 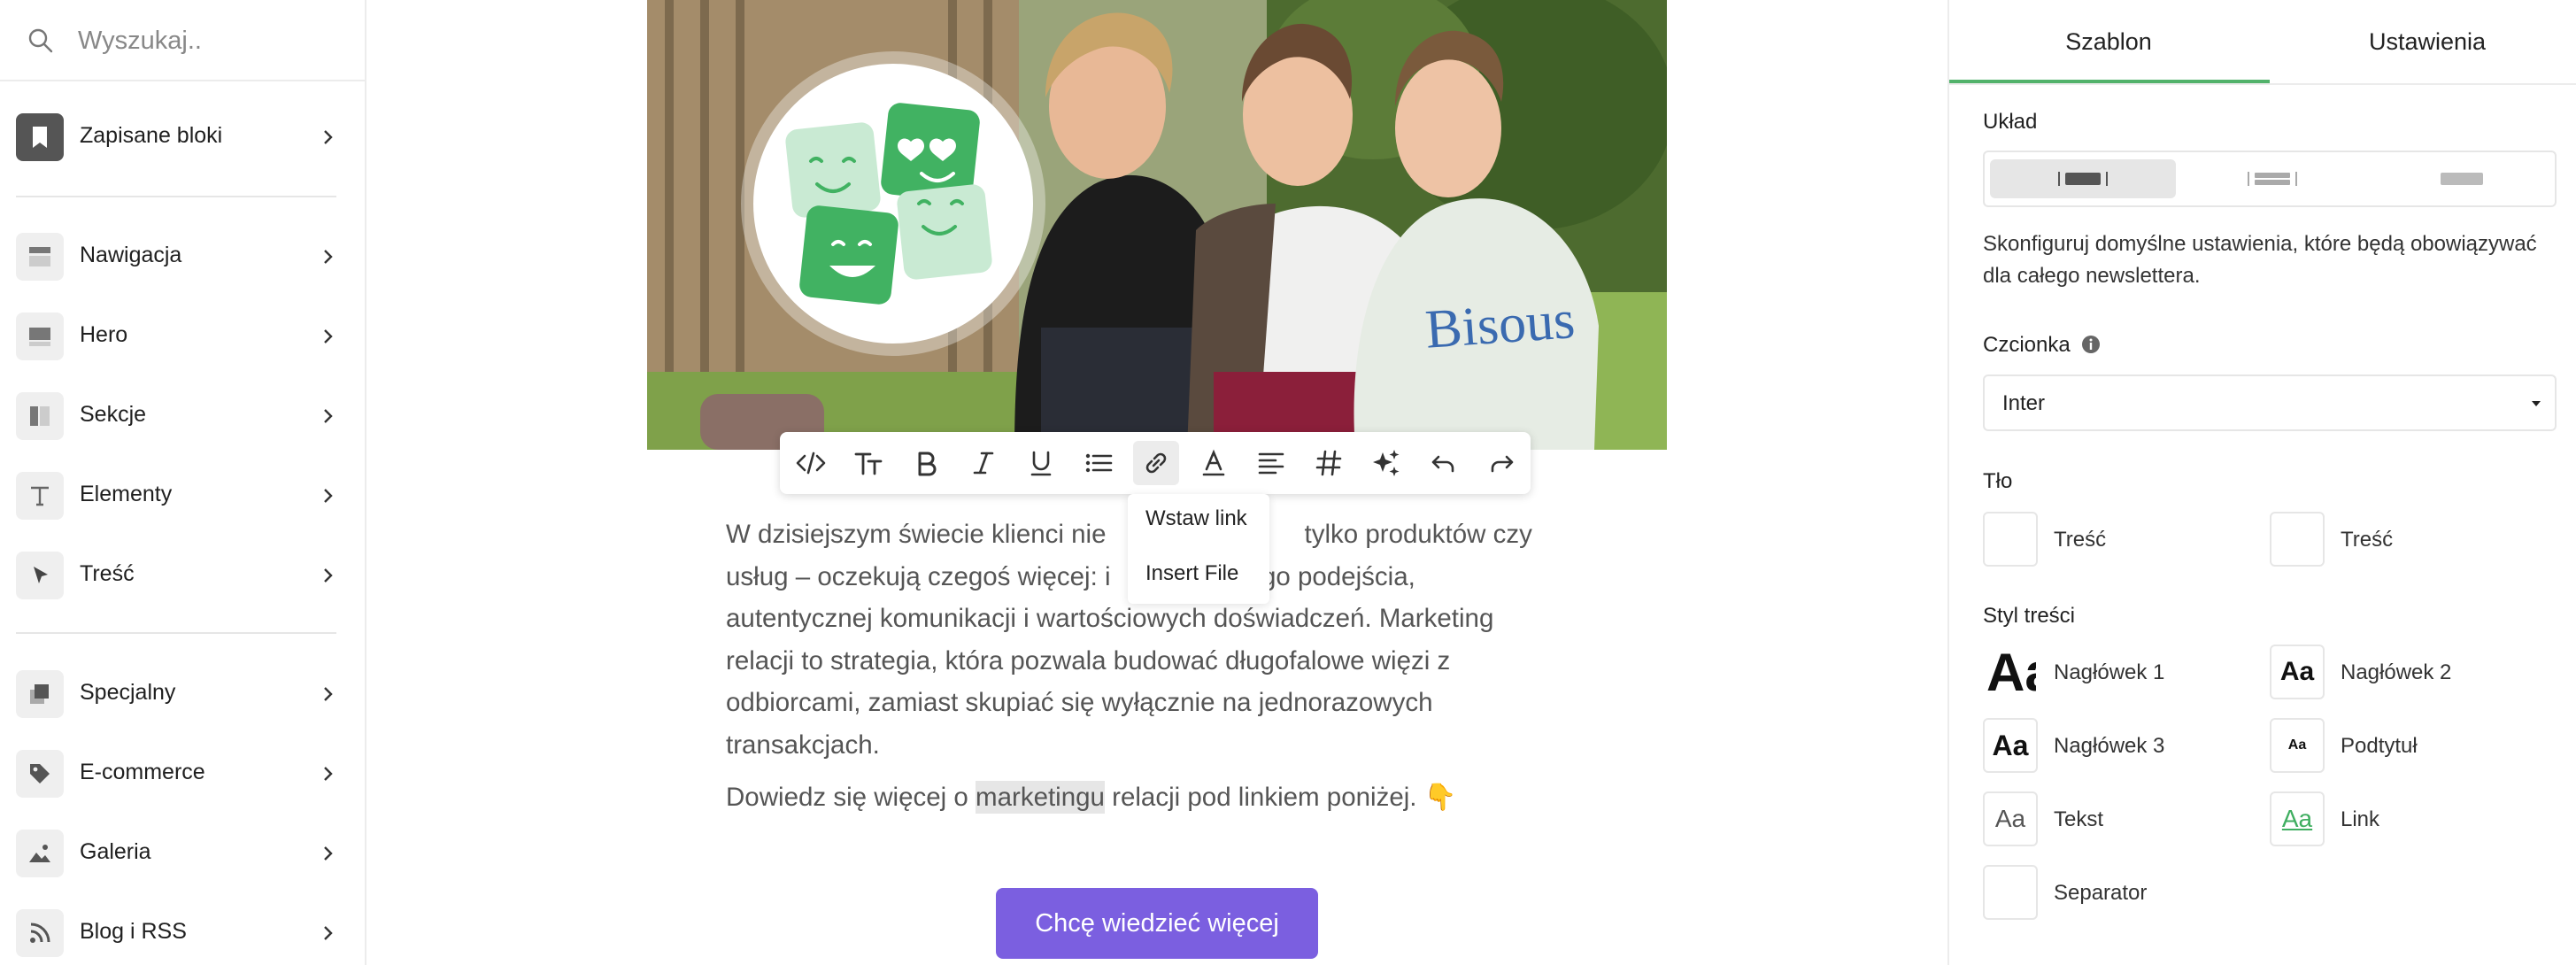 I want to click on list-icon, so click(x=1099, y=463).